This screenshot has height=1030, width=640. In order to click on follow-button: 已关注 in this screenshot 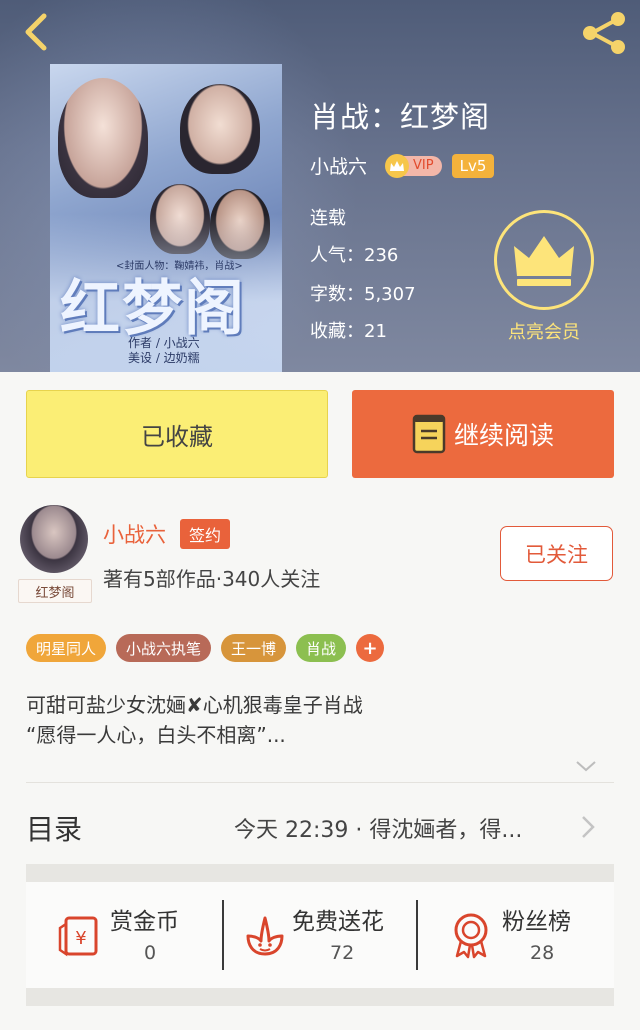, I will do `click(556, 553)`.